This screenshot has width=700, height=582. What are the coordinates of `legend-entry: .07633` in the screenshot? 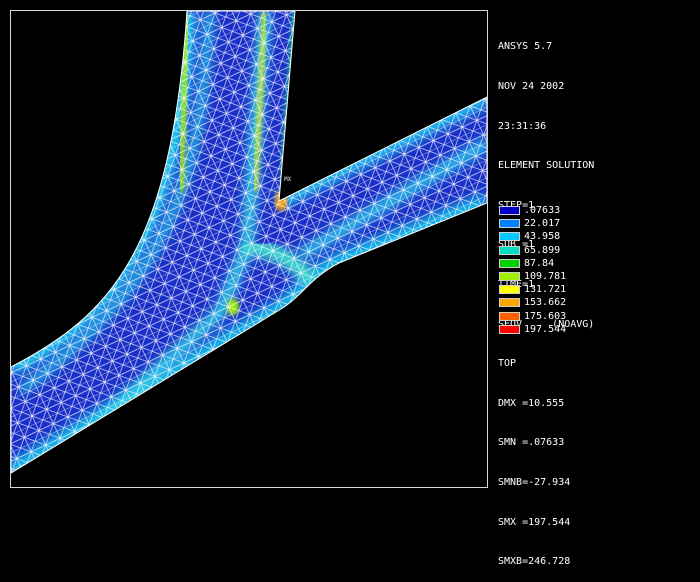 It's located at (598, 210).